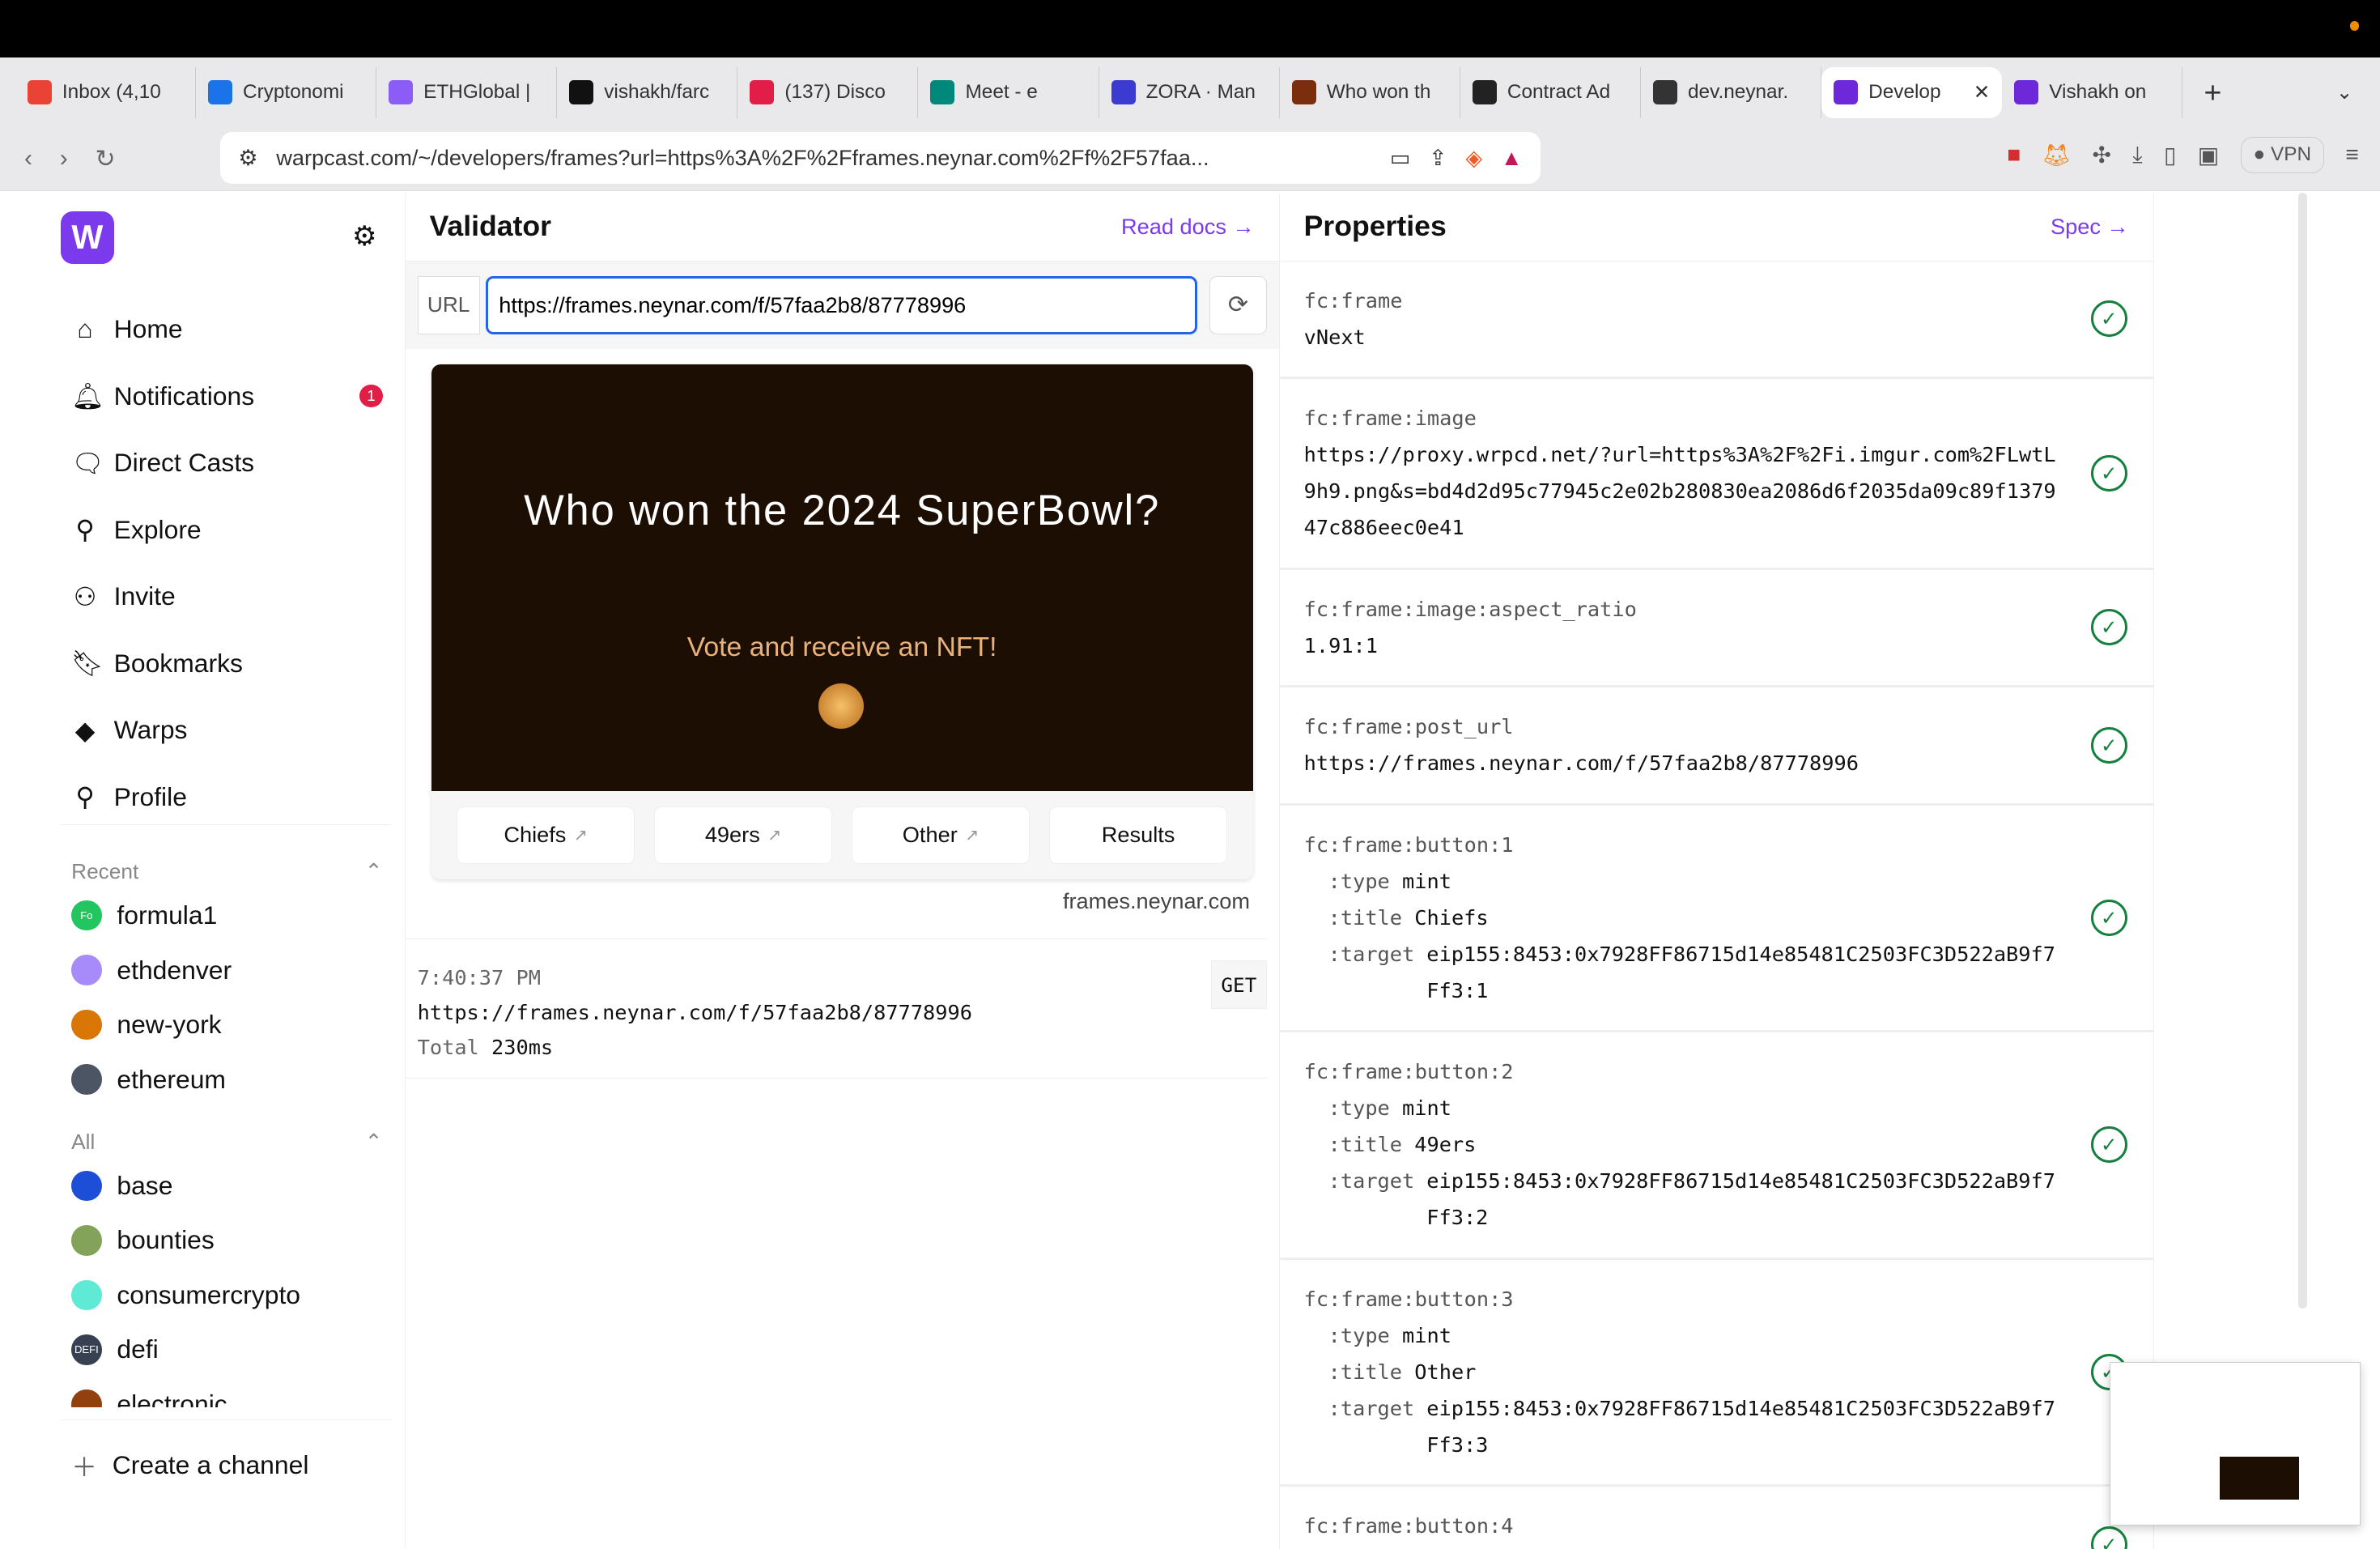  Describe the element at coordinates (2344, 92) in the screenshot. I see `chevron-down-icon: ⌄` at that location.